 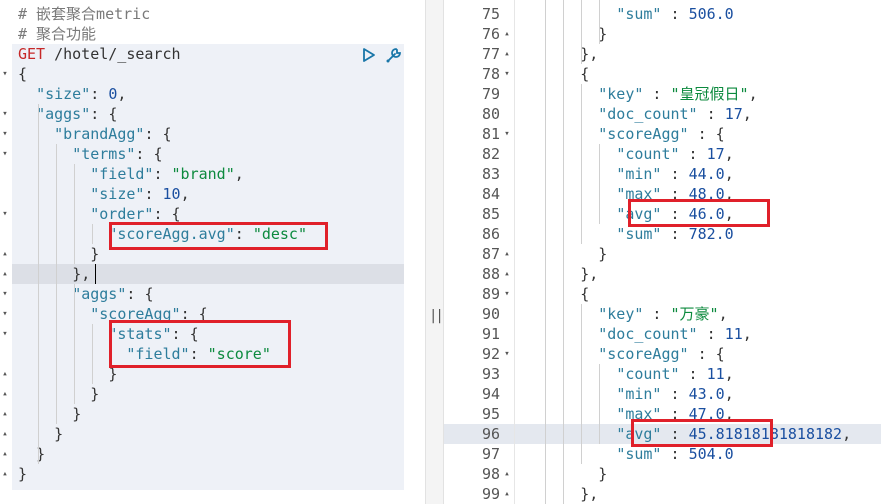 I want to click on text-cursor, so click(x=95, y=274).